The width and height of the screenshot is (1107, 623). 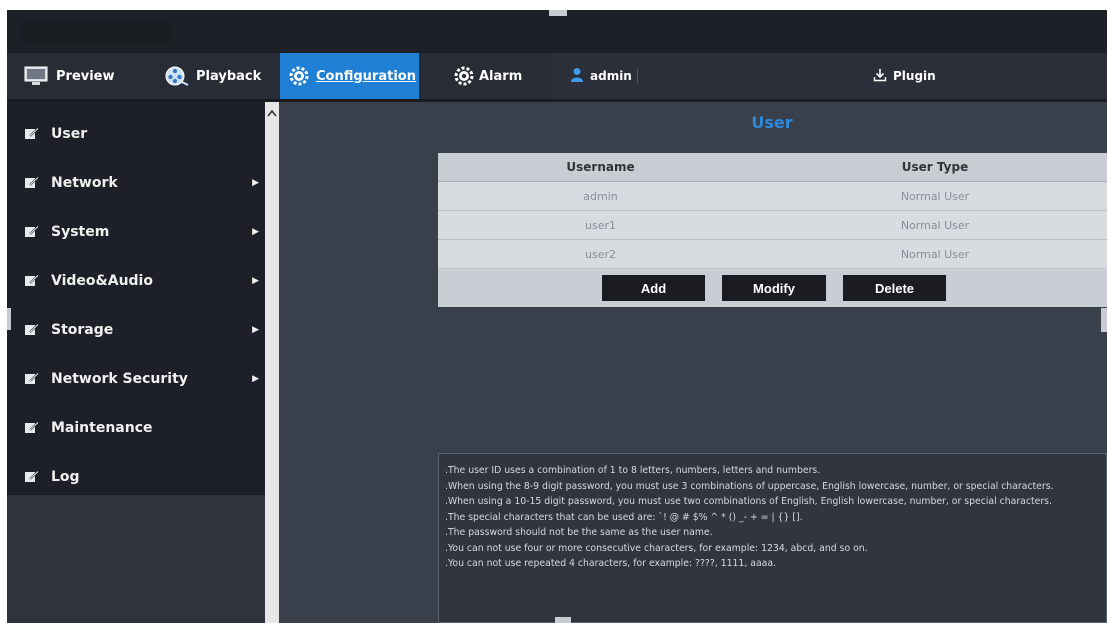 What do you see at coordinates (1104, 320) in the screenshot?
I see `right-resize-handle` at bounding box center [1104, 320].